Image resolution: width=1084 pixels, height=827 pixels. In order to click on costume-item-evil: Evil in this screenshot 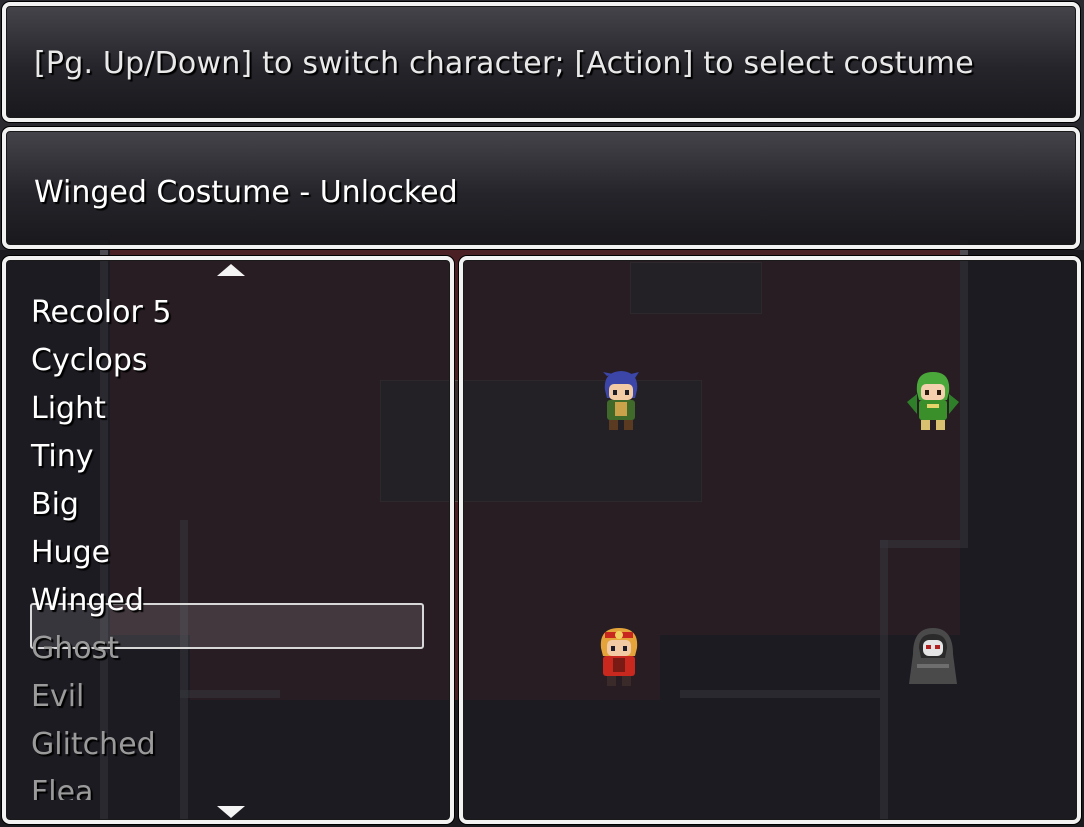, I will do `click(57, 697)`.